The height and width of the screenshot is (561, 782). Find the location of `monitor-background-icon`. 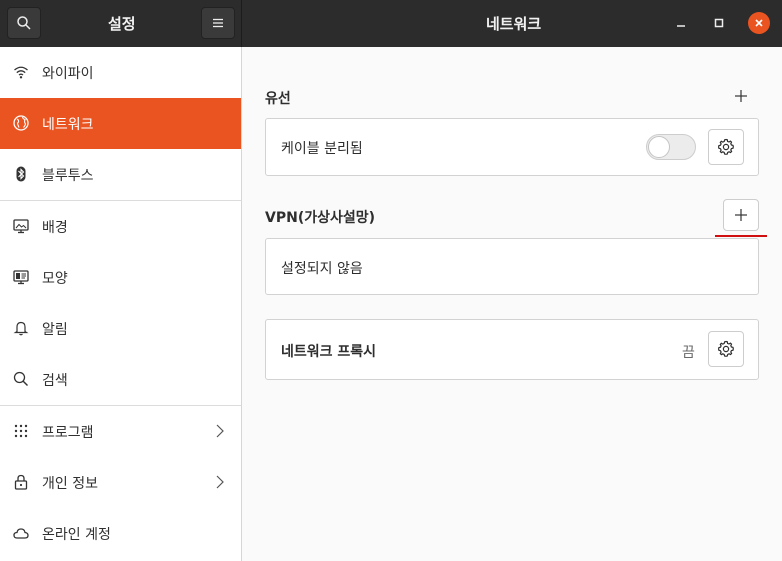

monitor-background-icon is located at coordinates (21, 226).